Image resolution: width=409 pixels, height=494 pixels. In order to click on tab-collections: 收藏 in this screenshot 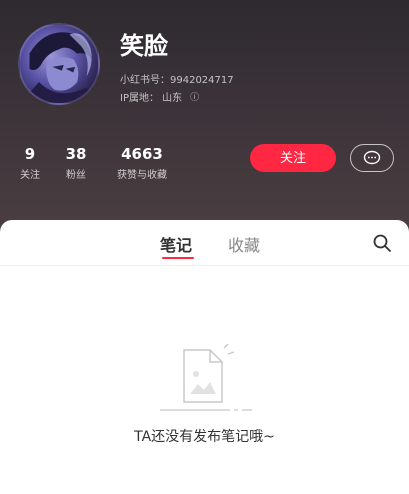, I will do `click(244, 244)`.